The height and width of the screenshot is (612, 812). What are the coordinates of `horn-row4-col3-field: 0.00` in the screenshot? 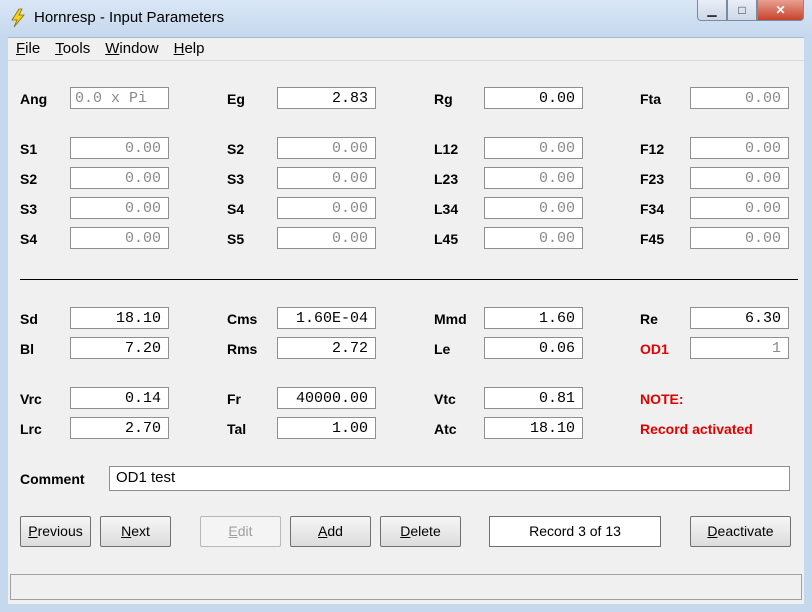 It's located at (533, 238).